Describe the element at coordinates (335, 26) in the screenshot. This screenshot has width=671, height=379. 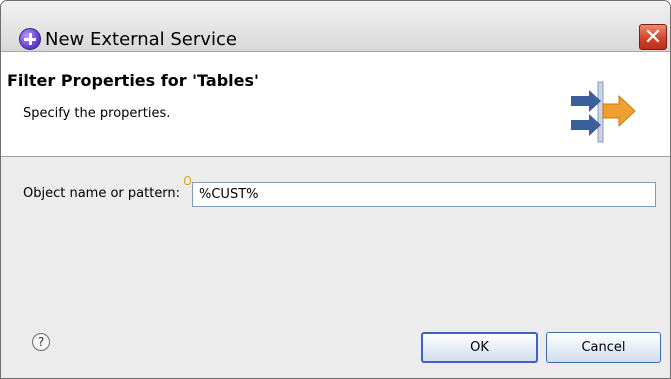
I see `title-bar: New External Service ✕` at that location.